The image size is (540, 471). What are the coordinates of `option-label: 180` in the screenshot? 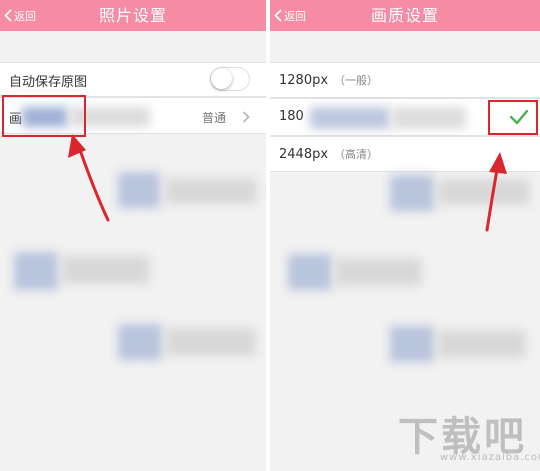 It's located at (294, 116).